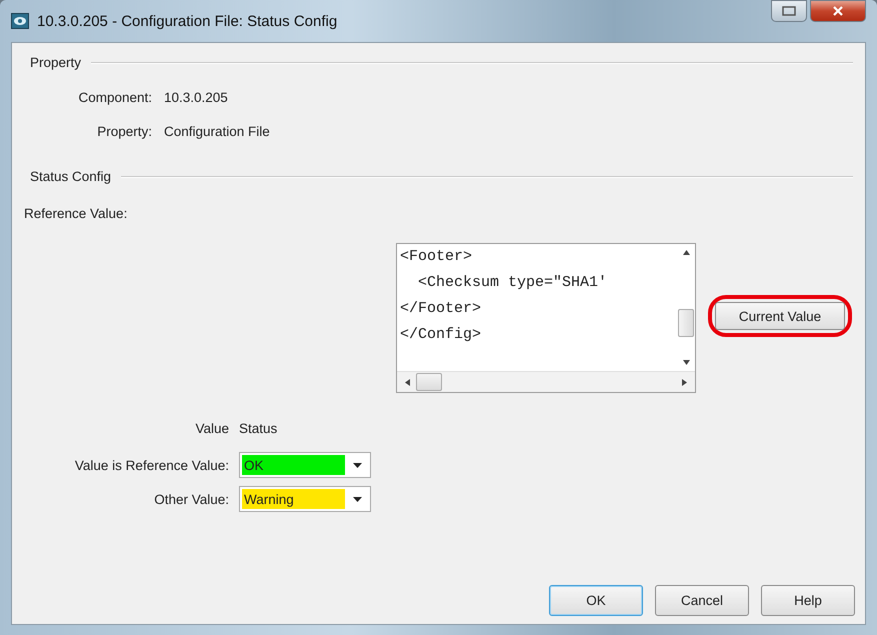 The image size is (877, 635). Describe the element at coordinates (441, 335) in the screenshot. I see `code-line: </Config>` at that location.